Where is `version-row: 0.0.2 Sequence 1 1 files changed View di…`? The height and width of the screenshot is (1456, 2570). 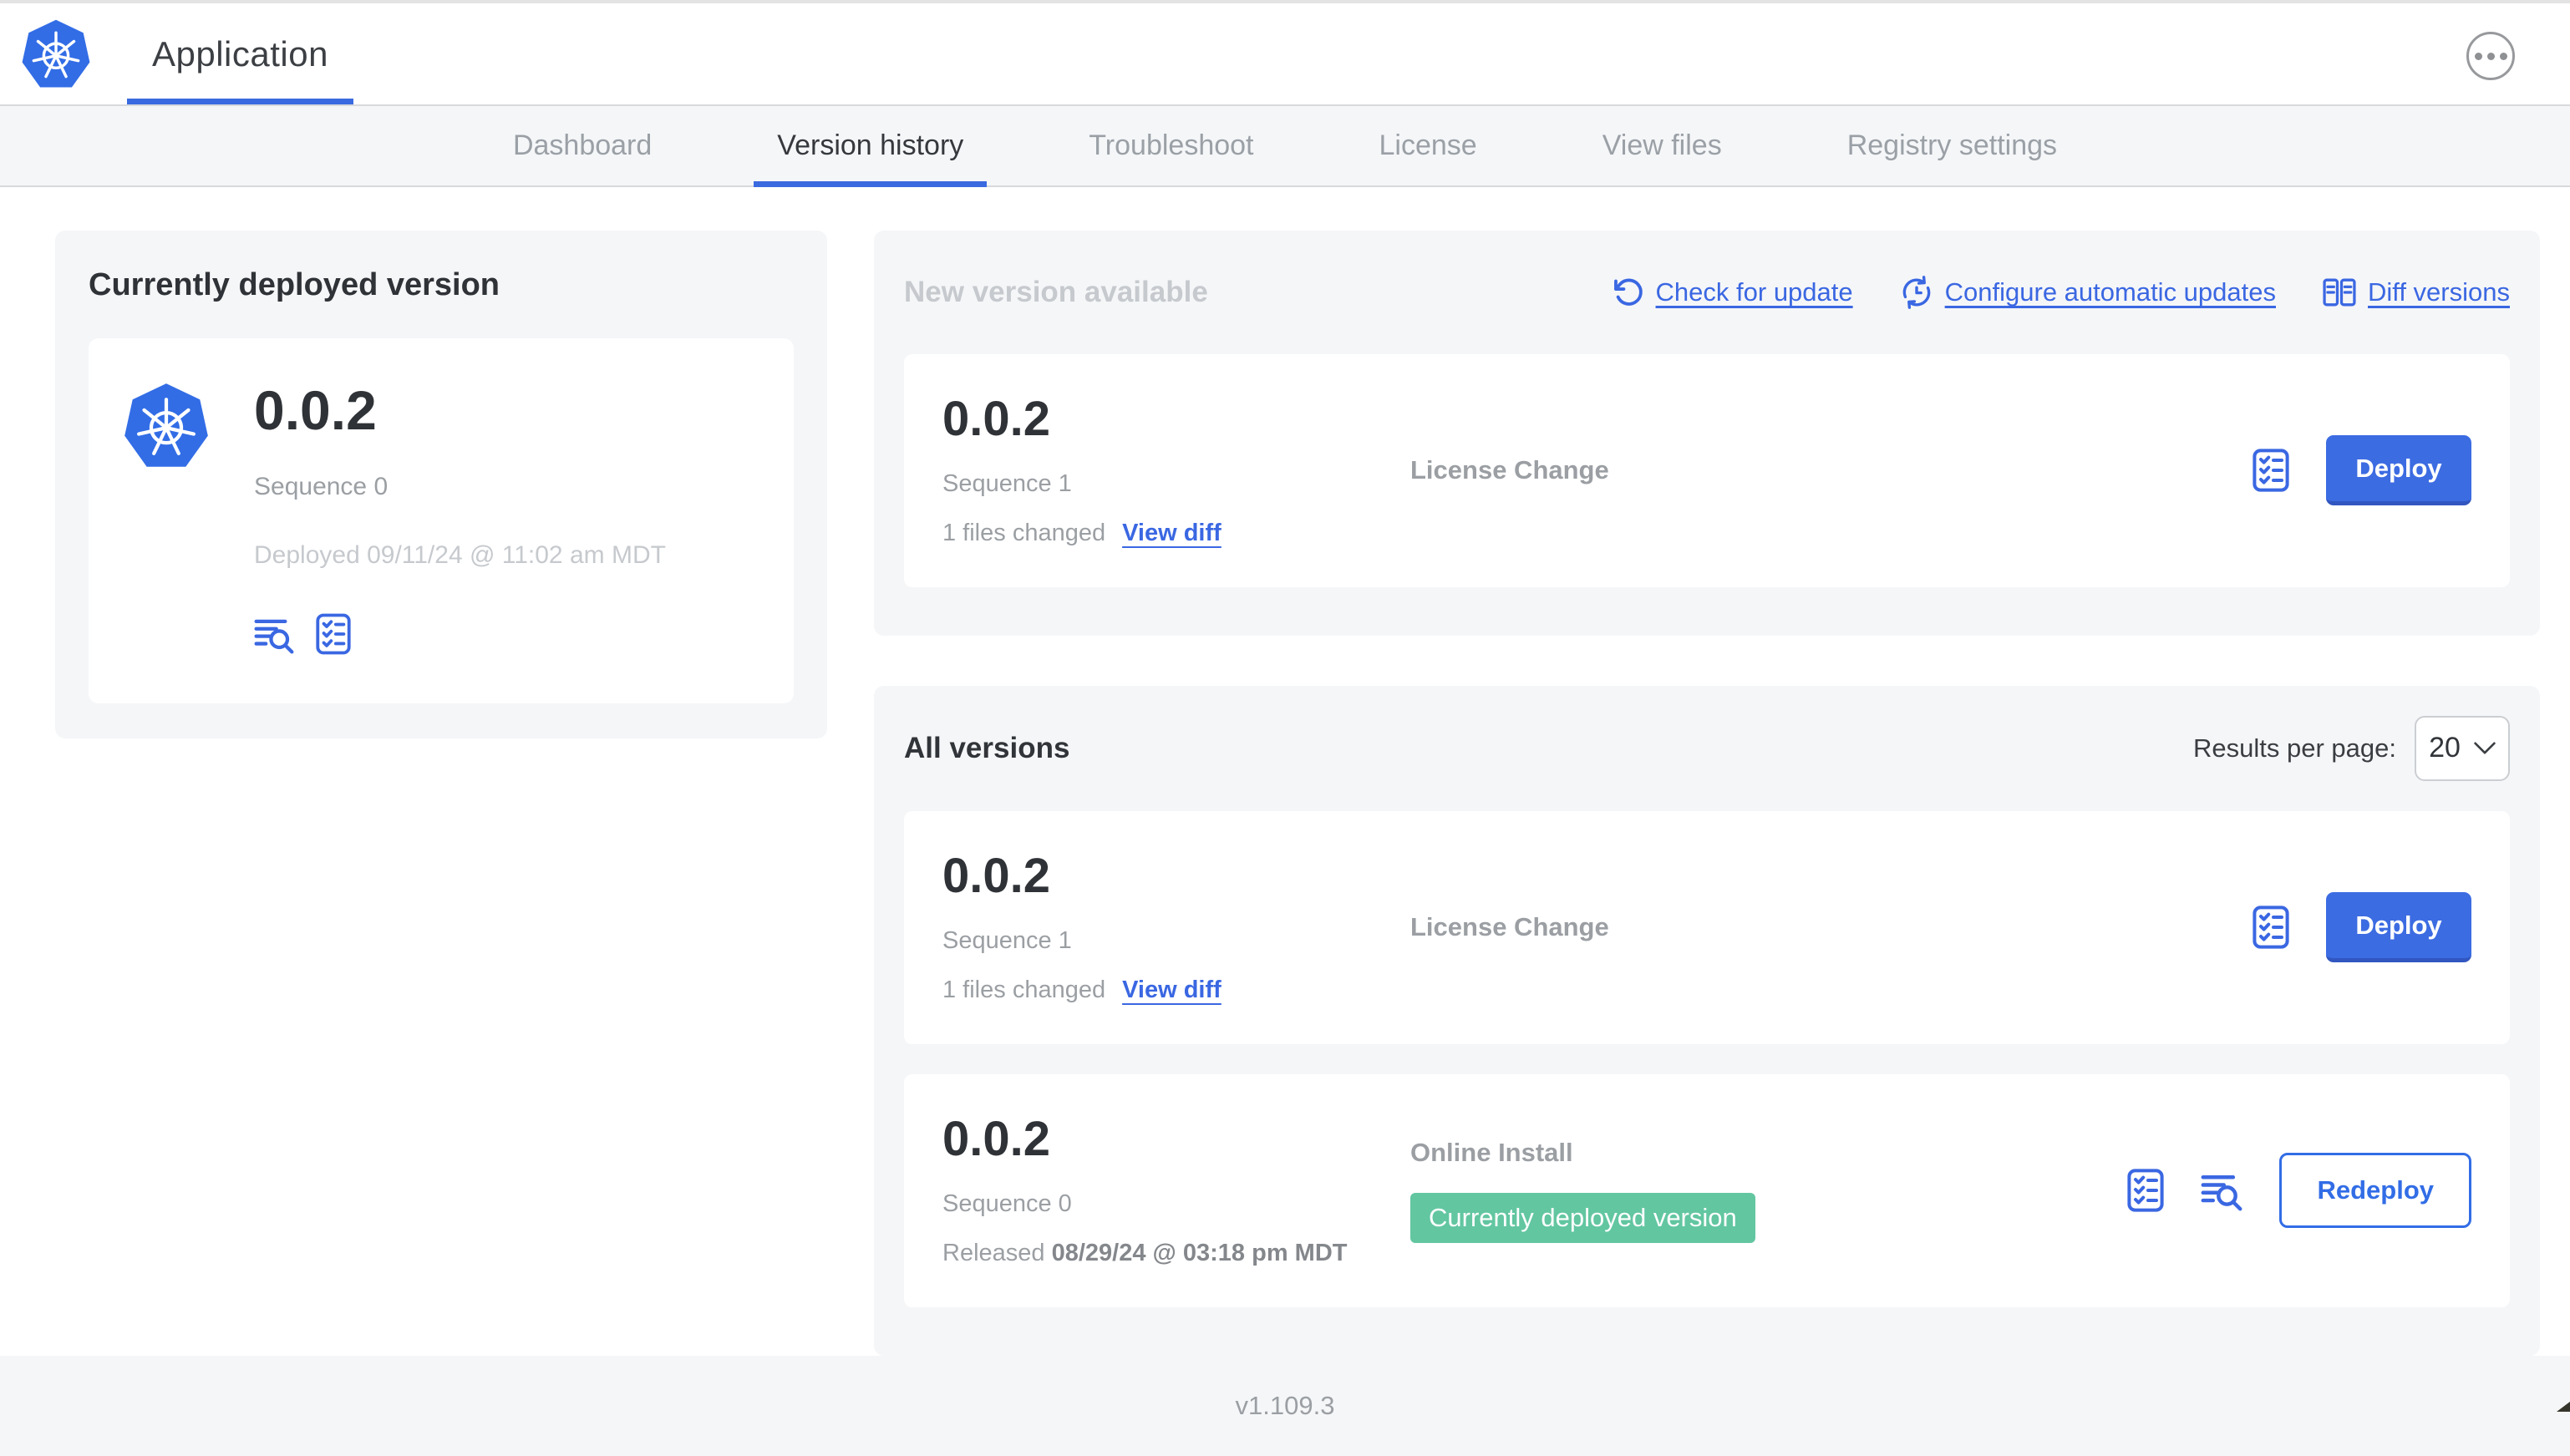
version-row: 0.0.2 Sequence 1 1 files changed View di… is located at coordinates (1707, 927).